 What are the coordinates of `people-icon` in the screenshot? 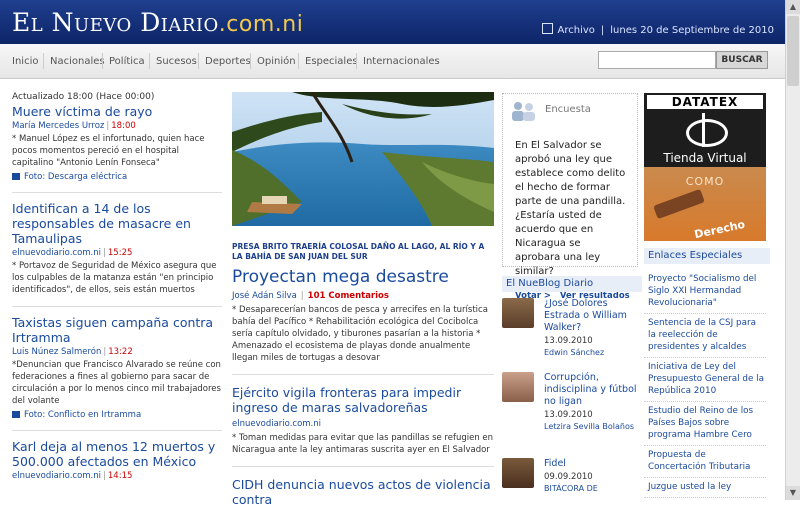 It's located at (523, 111).